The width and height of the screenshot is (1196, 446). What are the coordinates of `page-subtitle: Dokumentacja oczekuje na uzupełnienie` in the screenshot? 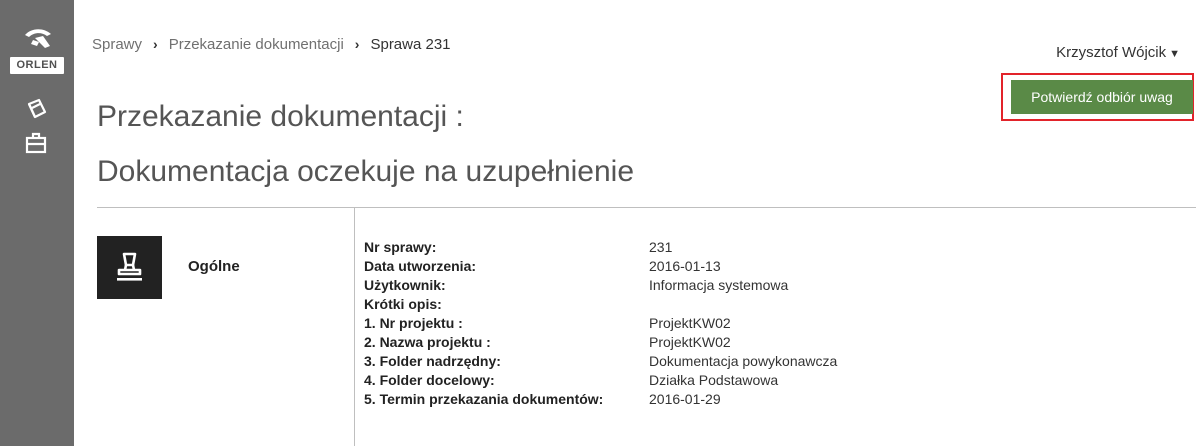 It's located at (366, 171).